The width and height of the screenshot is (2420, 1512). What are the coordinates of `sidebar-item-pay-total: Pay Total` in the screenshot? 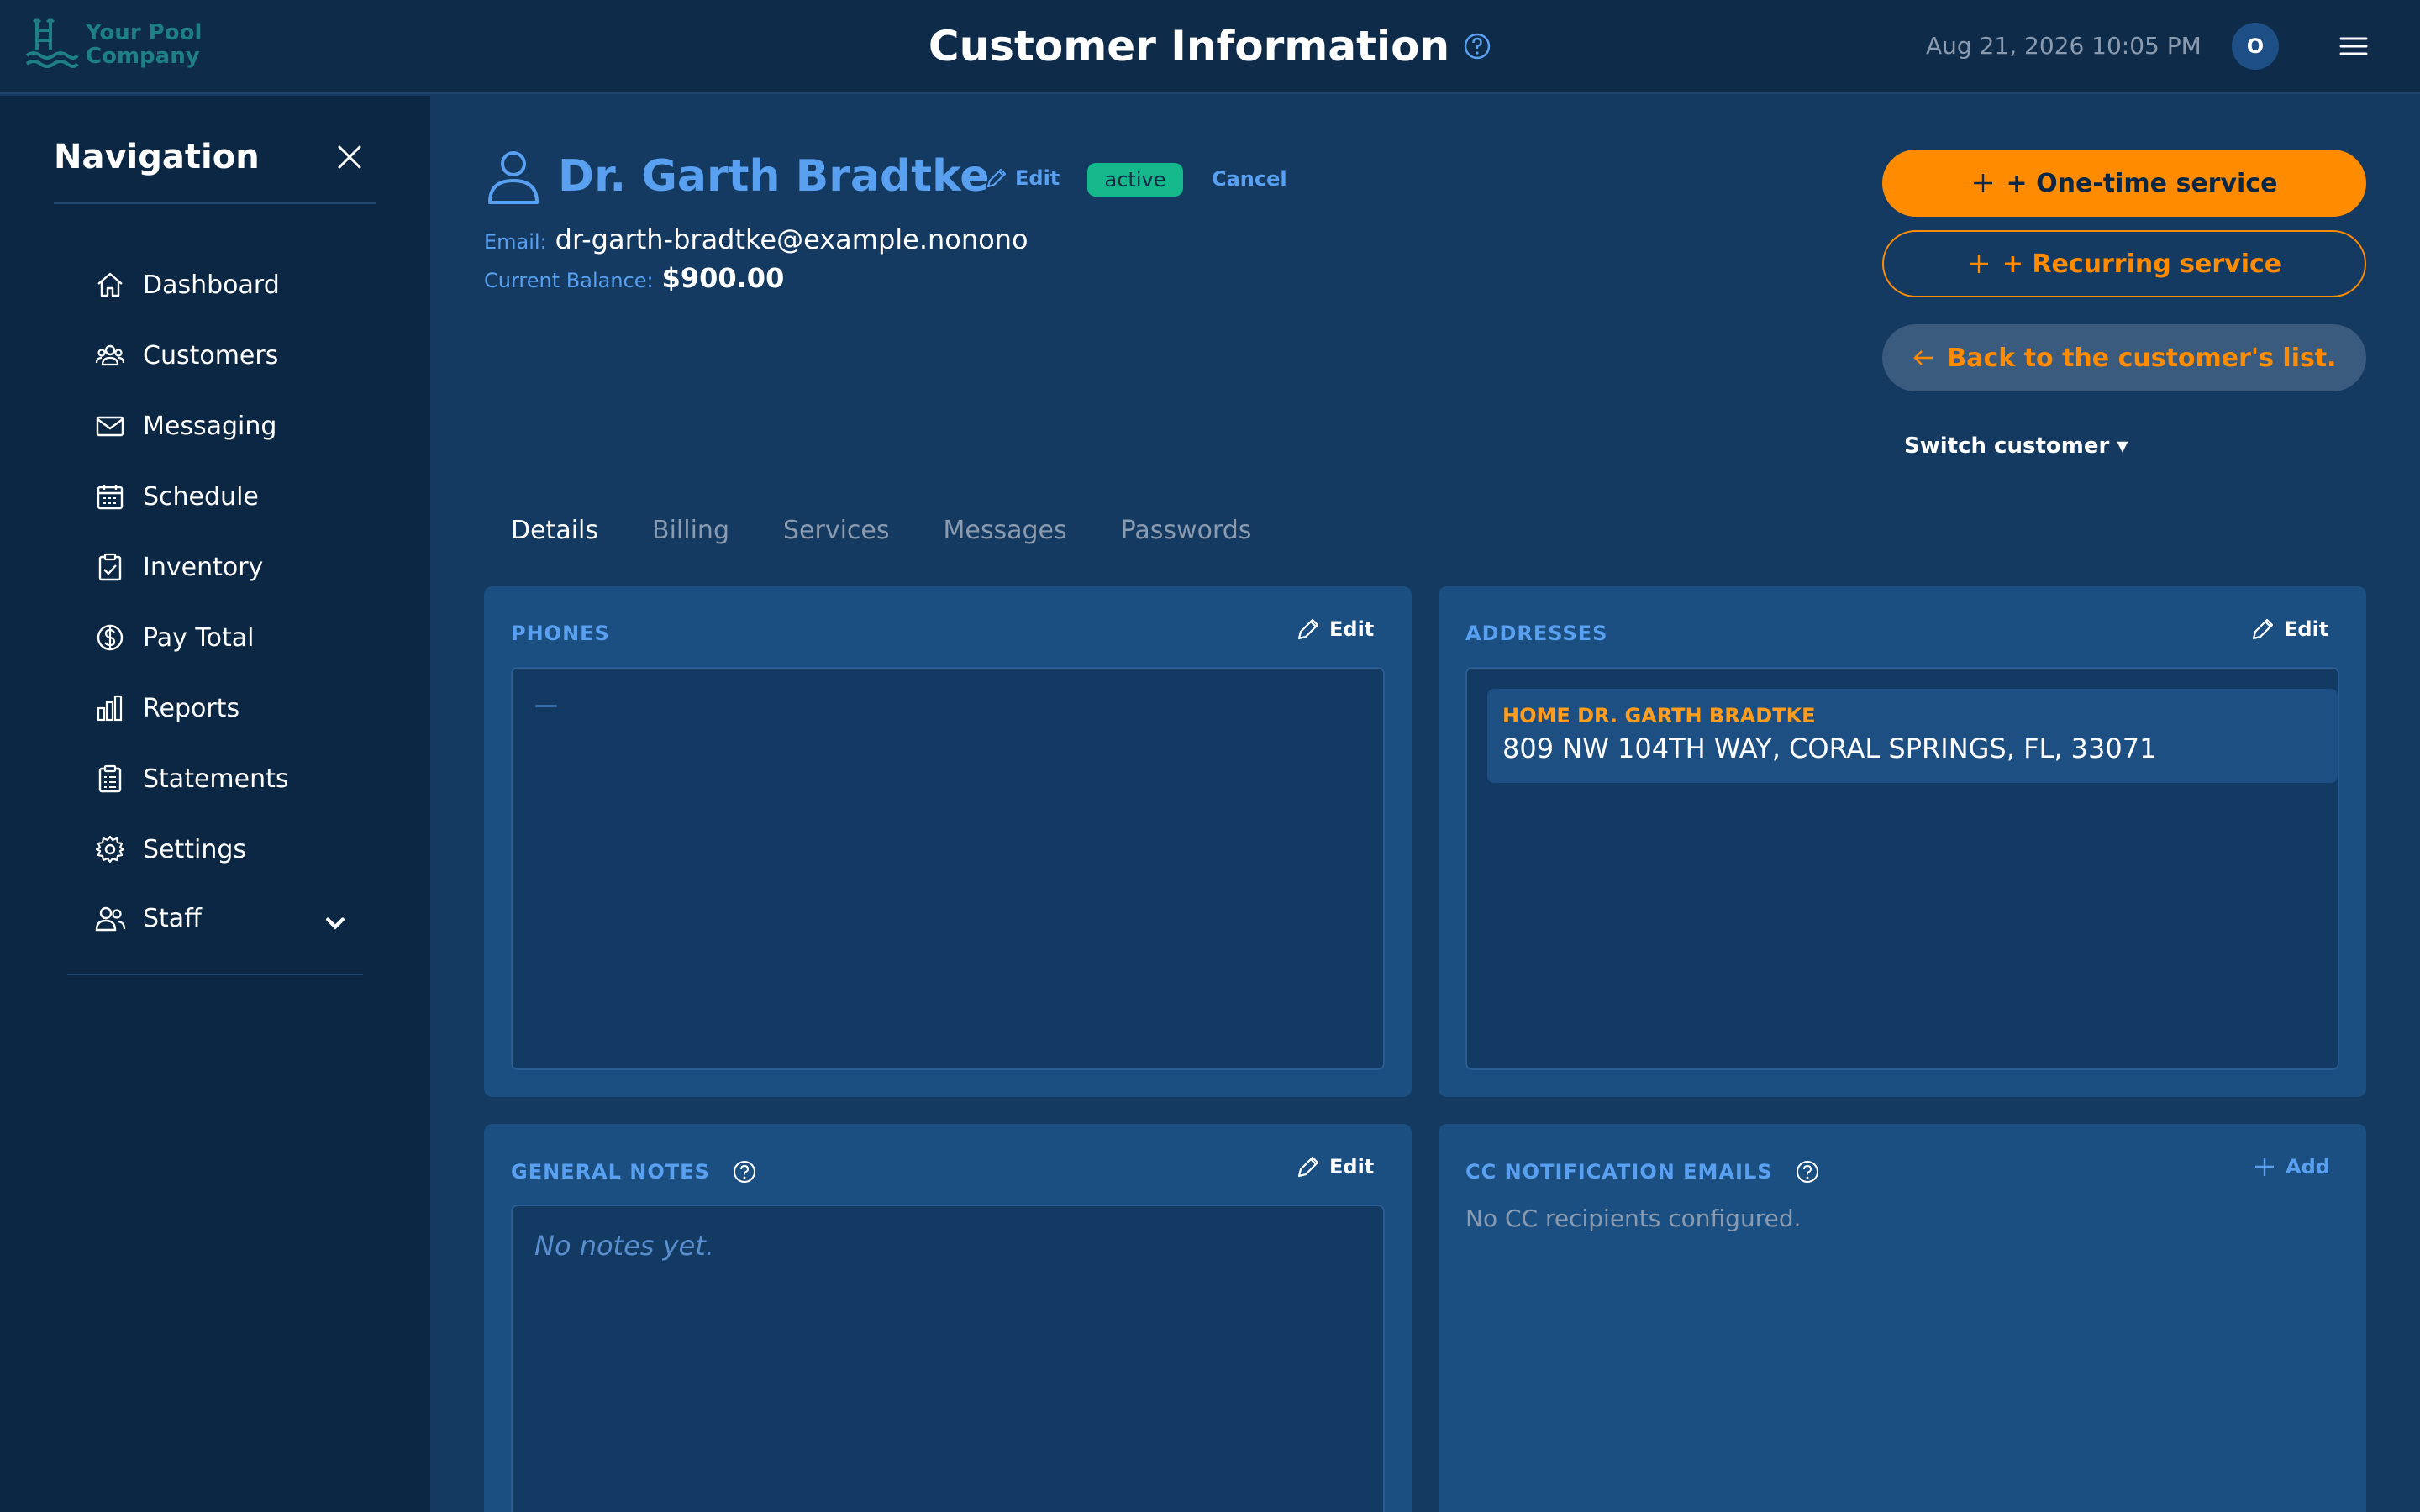 It's located at (220, 638).